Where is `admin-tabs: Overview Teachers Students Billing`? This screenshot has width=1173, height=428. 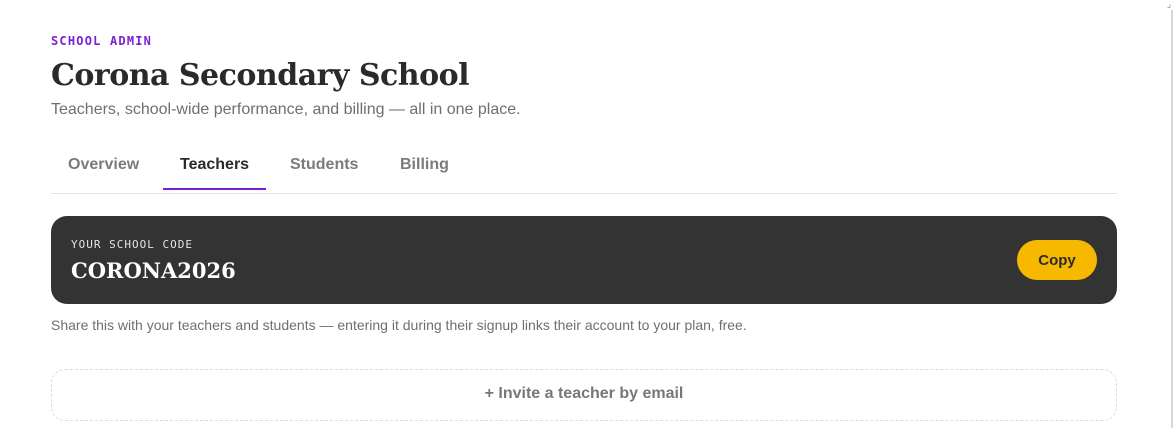 admin-tabs: Overview Teachers Students Billing is located at coordinates (584, 168).